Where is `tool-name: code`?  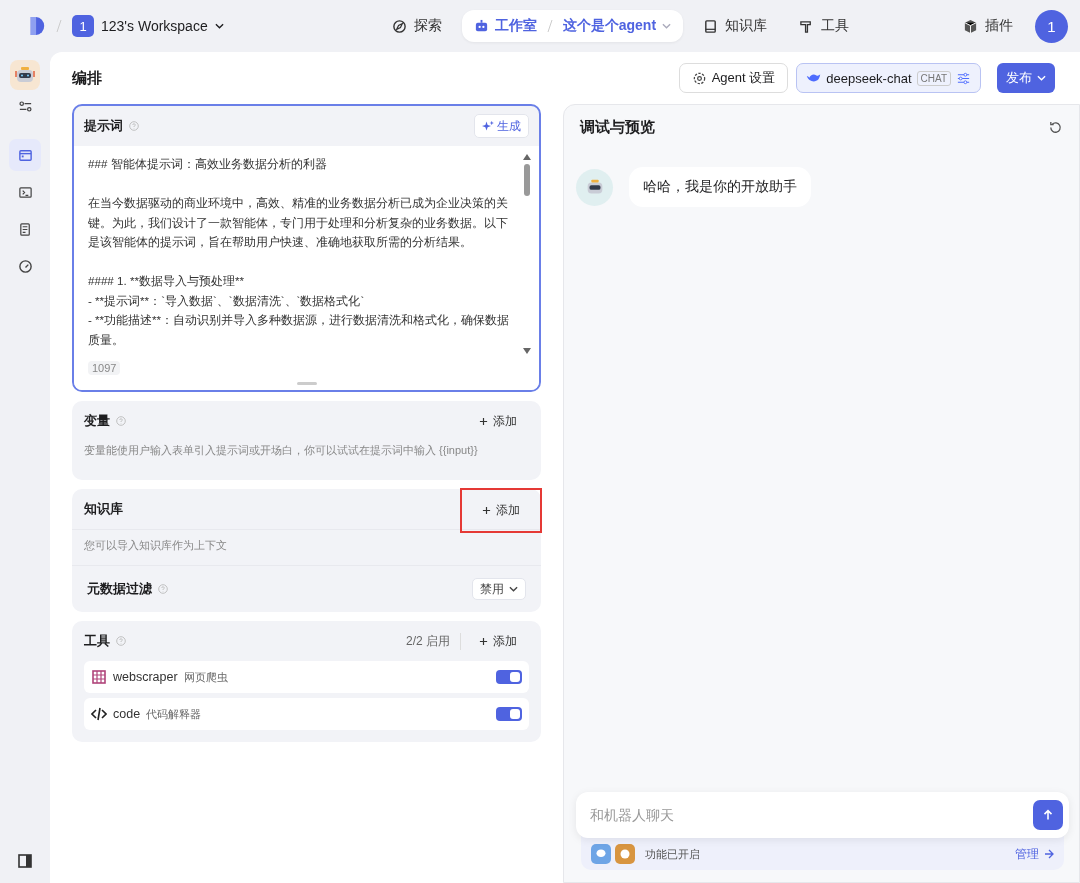 tool-name: code is located at coordinates (127, 714).